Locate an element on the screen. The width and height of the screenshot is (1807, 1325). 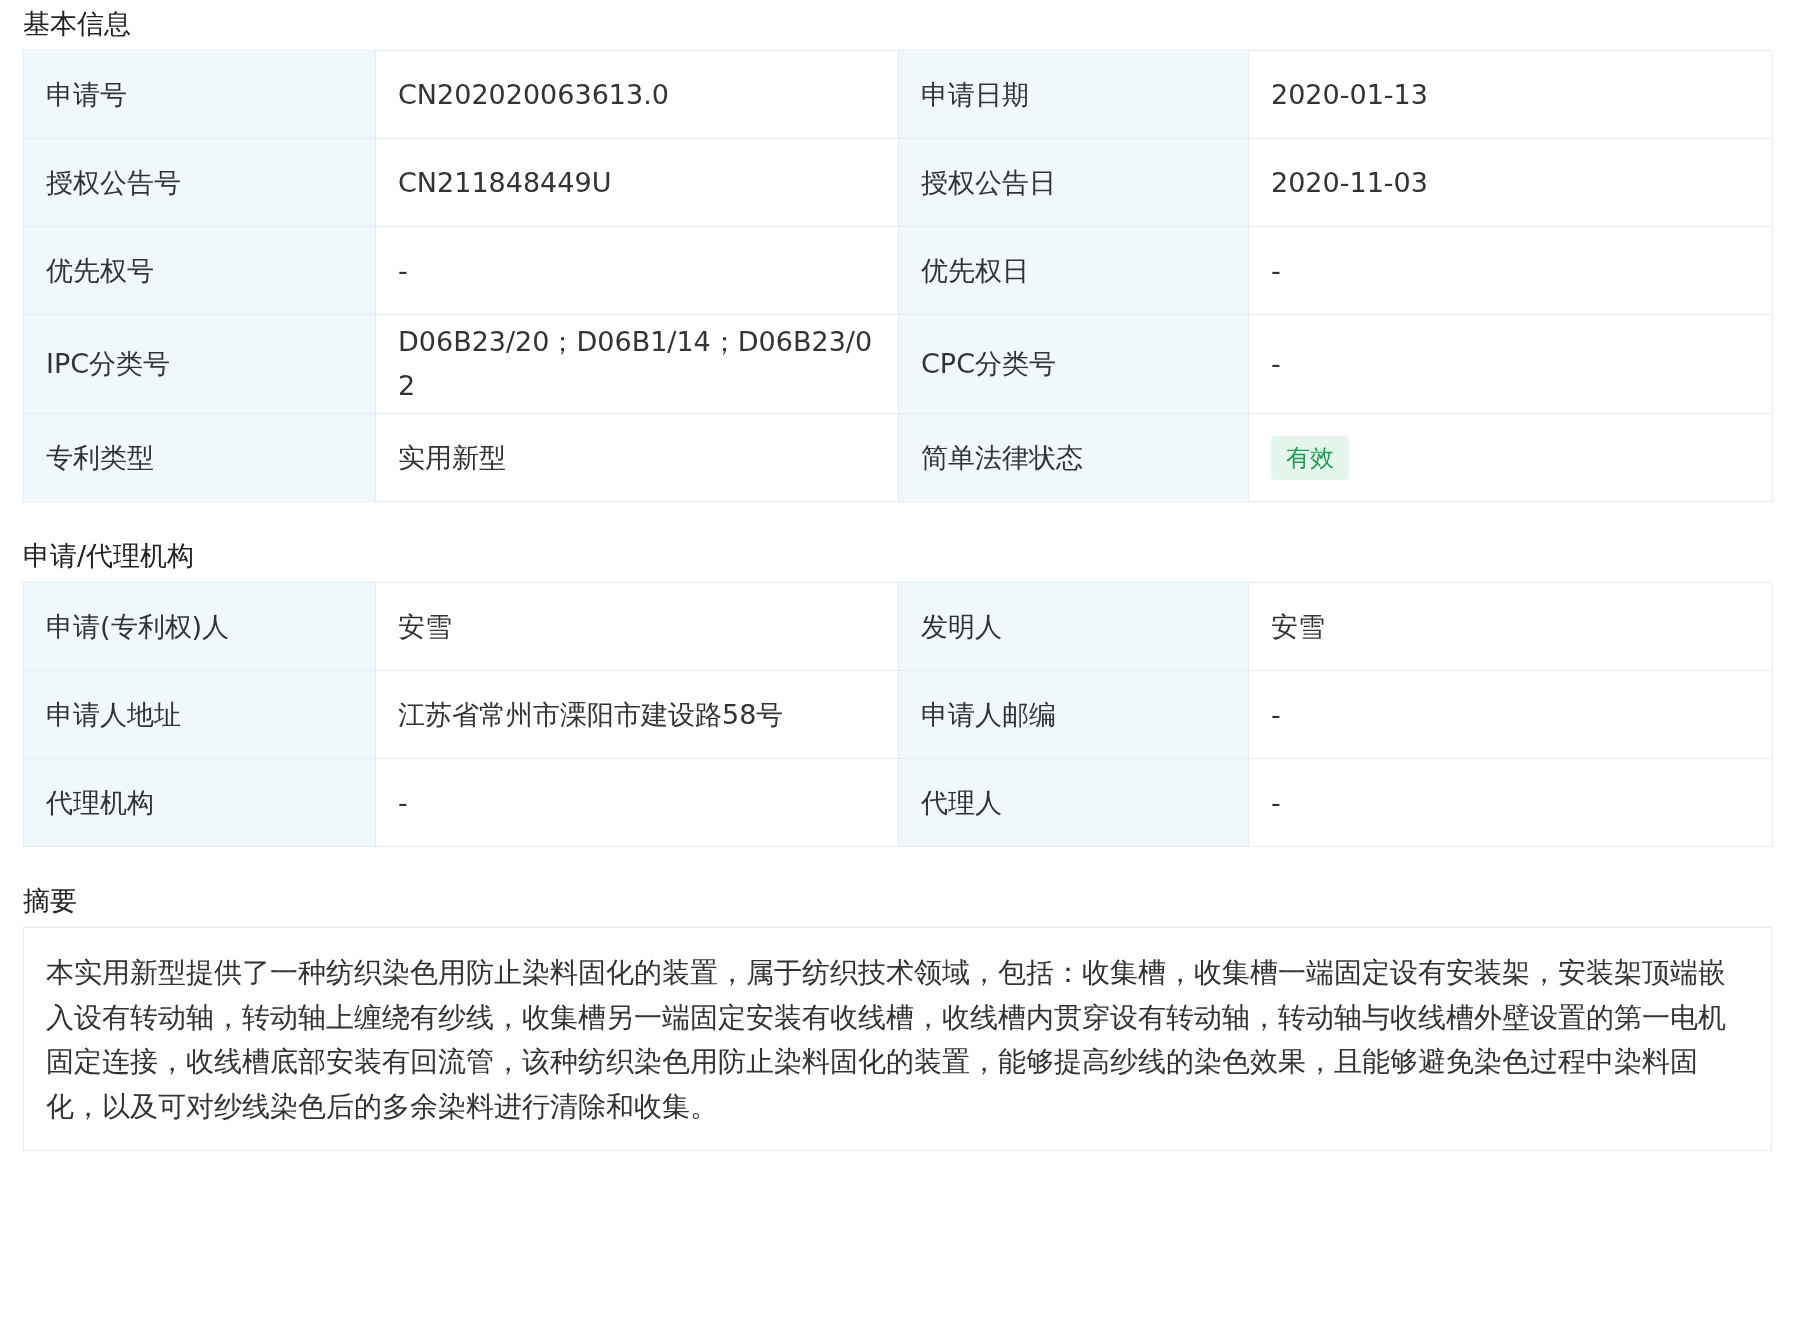
field-label: 优先权日 is located at coordinates (1074, 271).